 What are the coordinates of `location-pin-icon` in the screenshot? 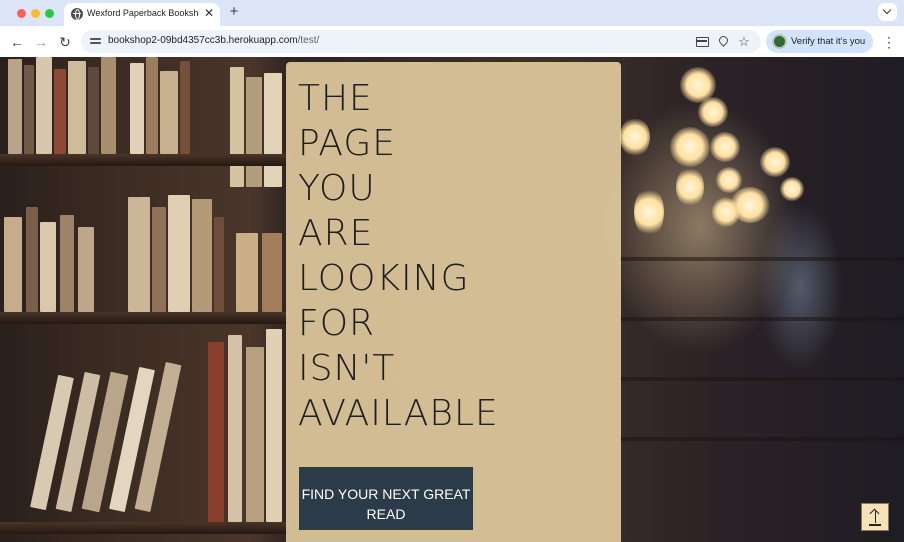 It's located at (723, 41).